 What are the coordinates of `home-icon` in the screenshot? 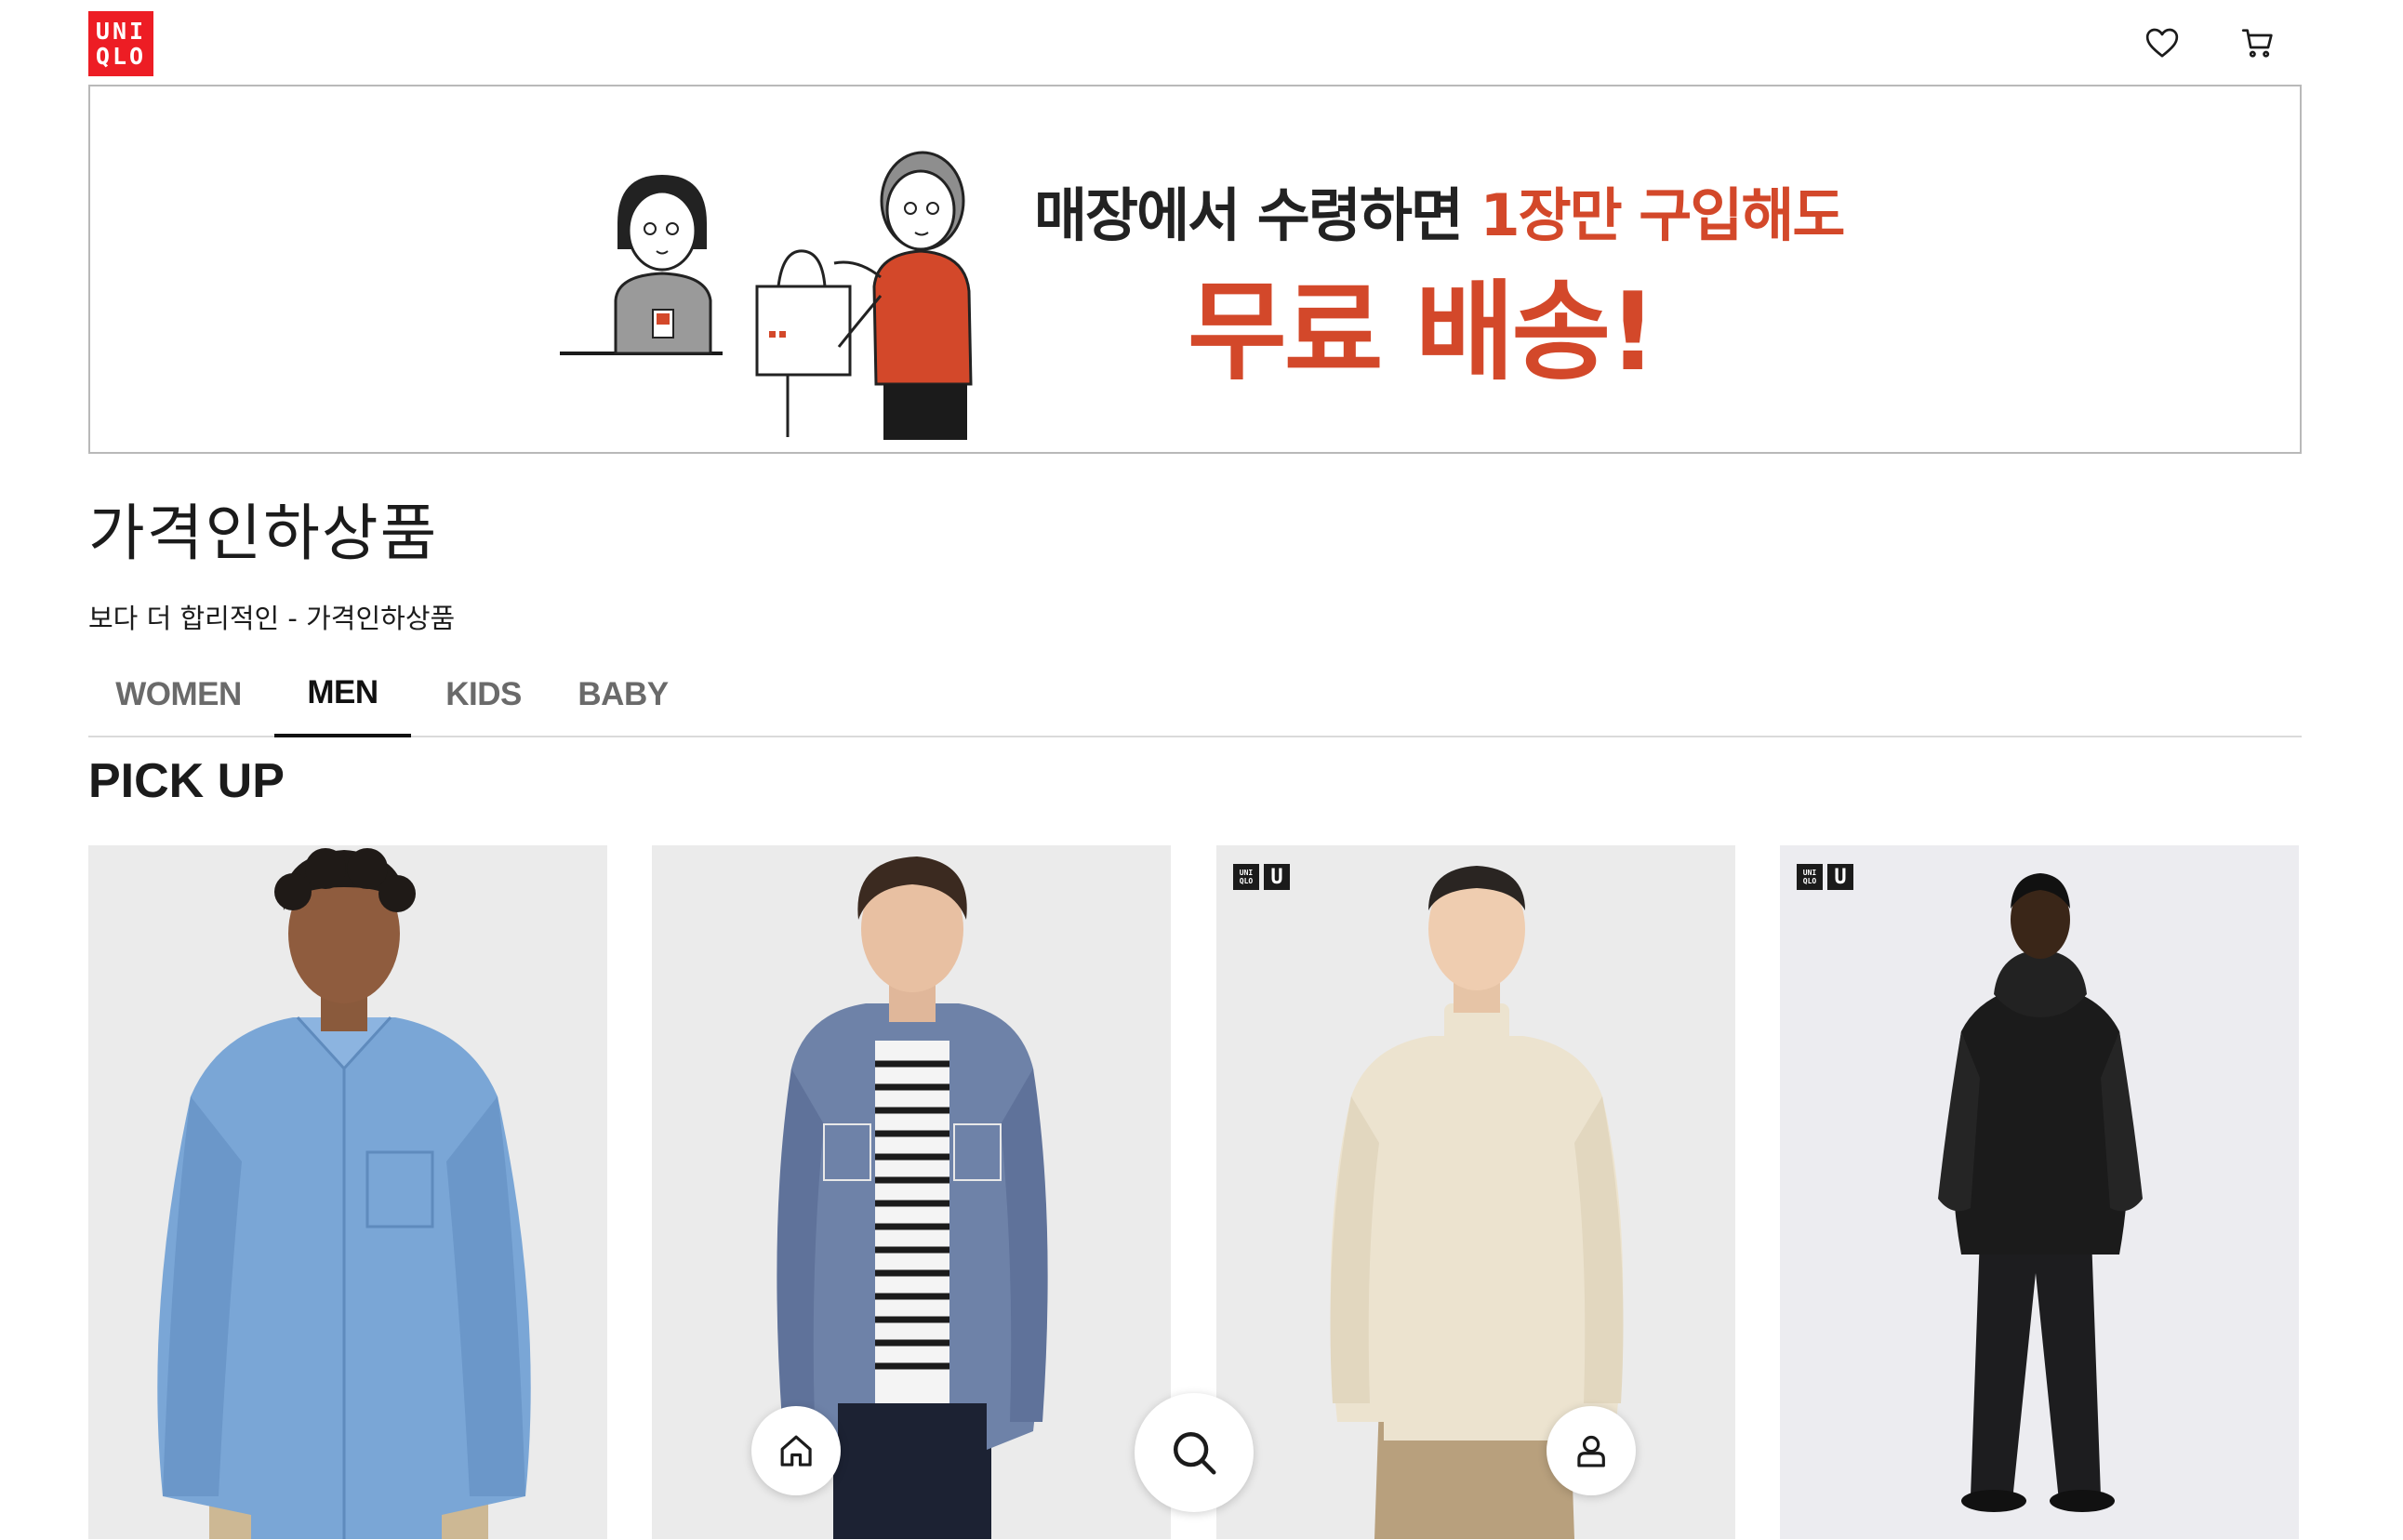 It's located at (796, 1451).